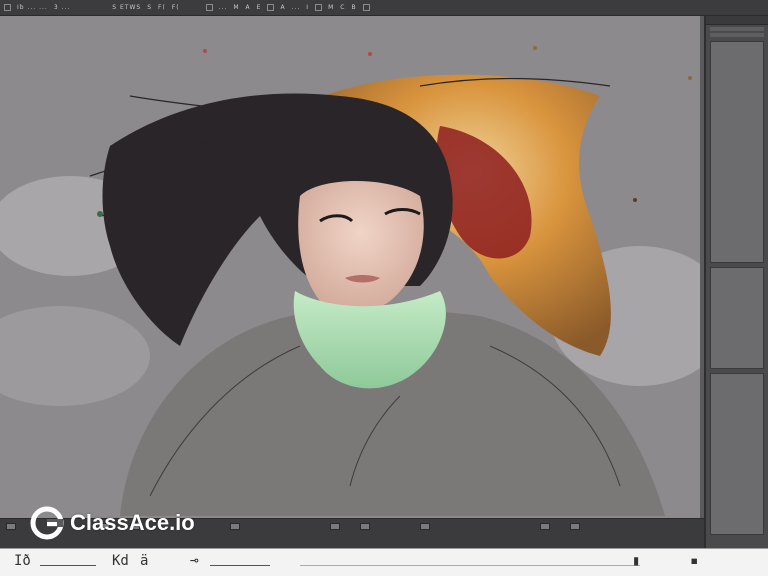  I want to click on menu-item-m2: M, so click(331, 7).